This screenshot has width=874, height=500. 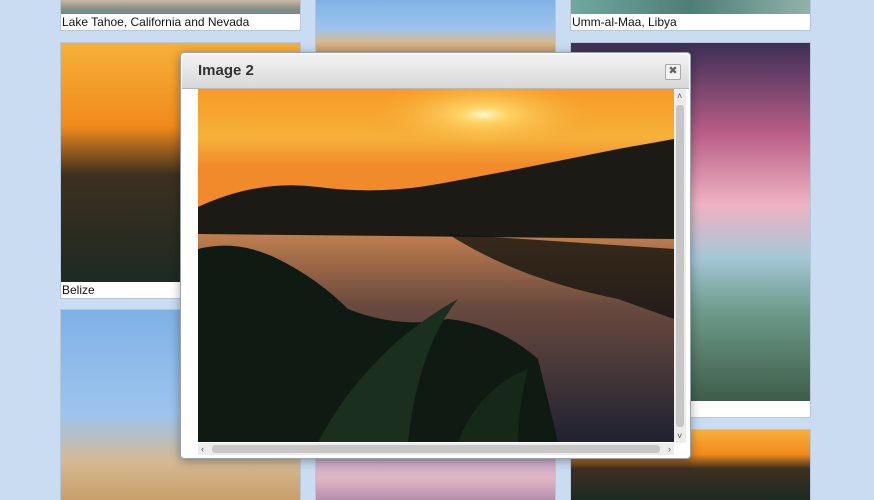 I want to click on horizontal-scrollbar: ‹ ›, so click(x=436, y=449).